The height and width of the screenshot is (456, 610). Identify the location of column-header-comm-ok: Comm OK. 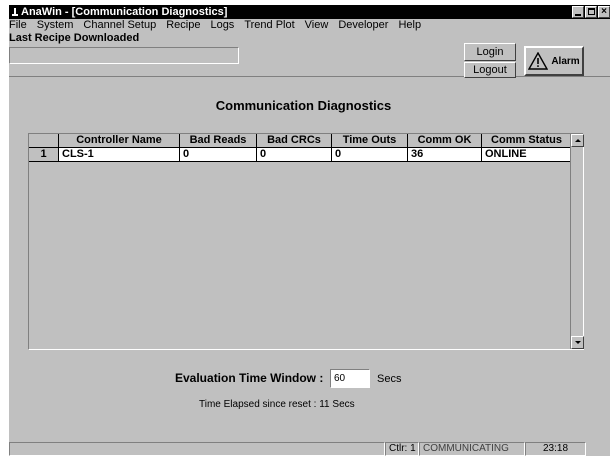
(445, 141).